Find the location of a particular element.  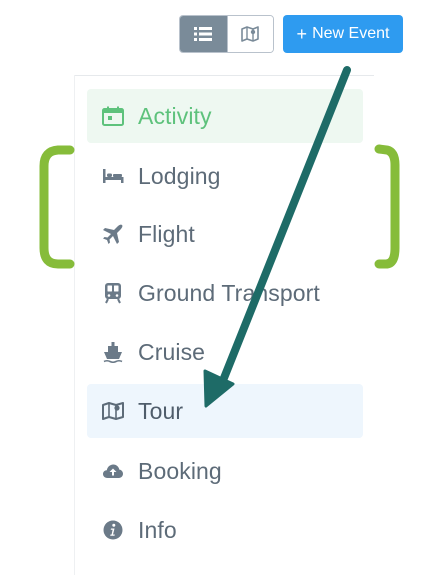

menu-item-label: Flight is located at coordinates (166, 233).